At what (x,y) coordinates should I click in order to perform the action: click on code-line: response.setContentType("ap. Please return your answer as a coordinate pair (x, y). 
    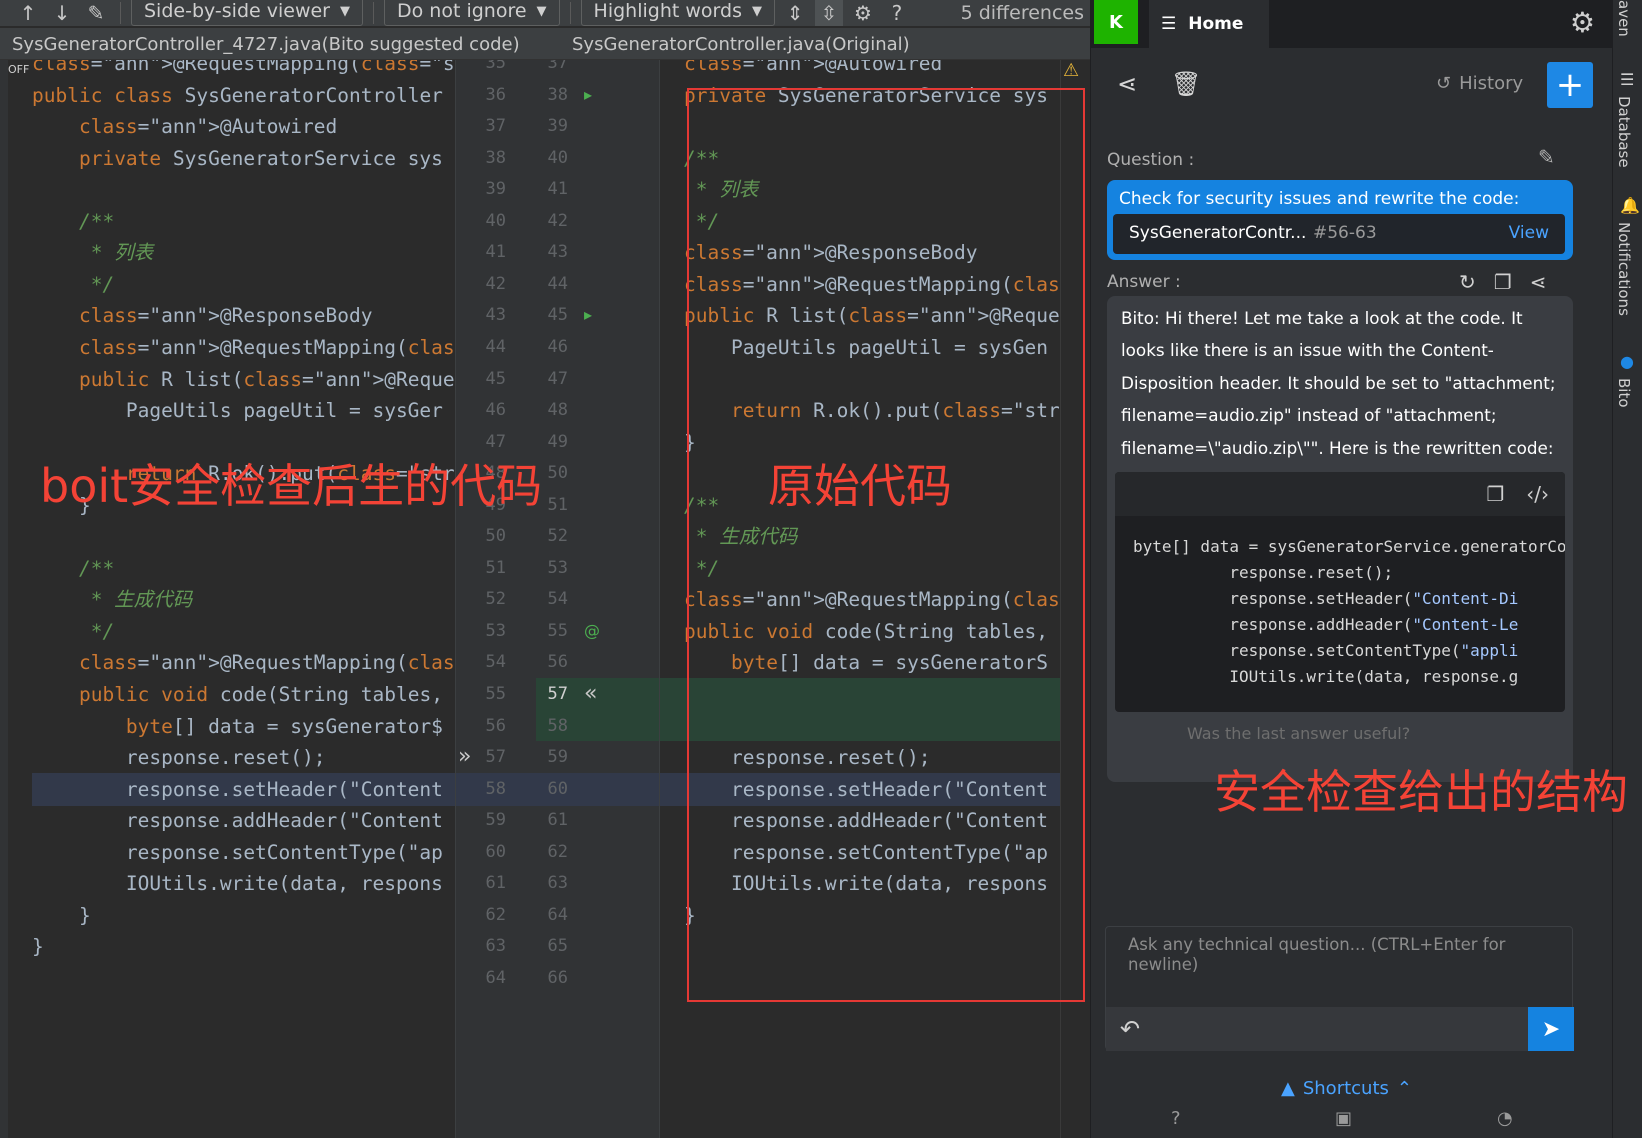
    Looking at the image, I should click on (237, 852).